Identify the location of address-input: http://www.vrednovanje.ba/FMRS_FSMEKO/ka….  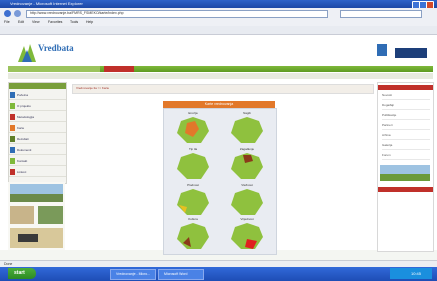
(177, 14).